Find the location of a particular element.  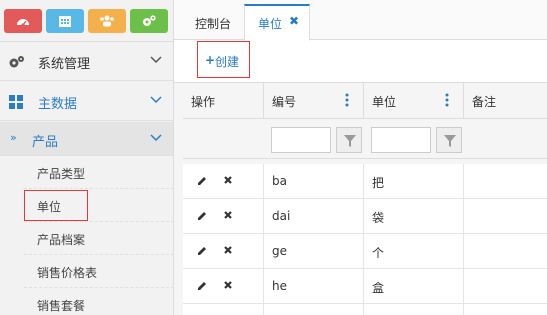

code-value: dai is located at coordinates (281, 216).